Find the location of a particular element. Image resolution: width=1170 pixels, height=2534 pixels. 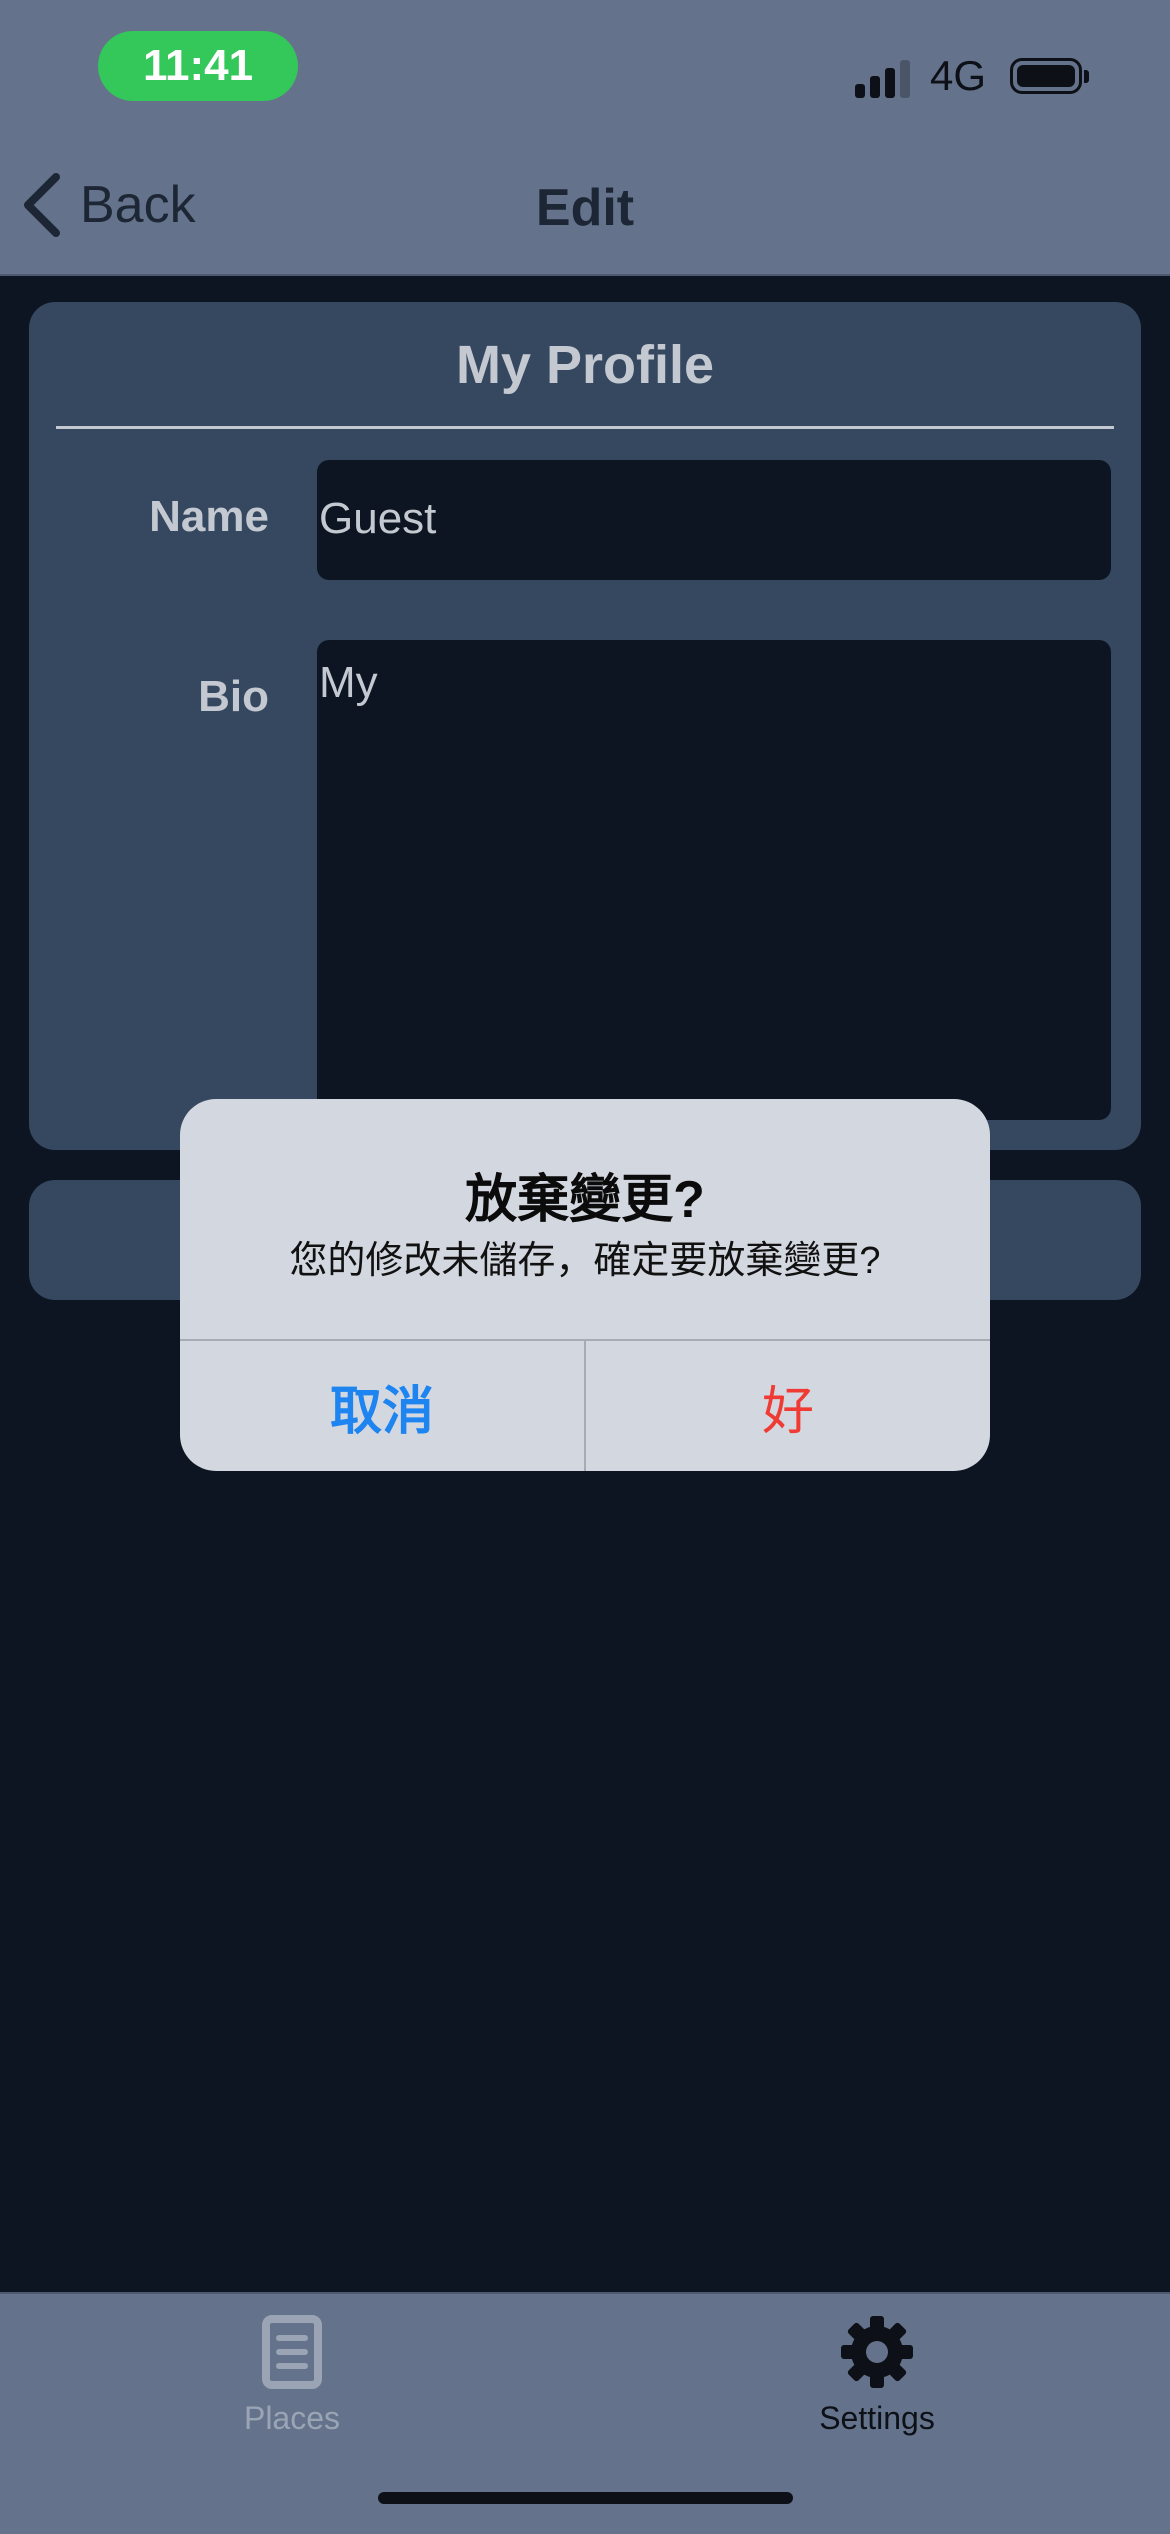

alert-title: 放棄變更? is located at coordinates (585, 1200).